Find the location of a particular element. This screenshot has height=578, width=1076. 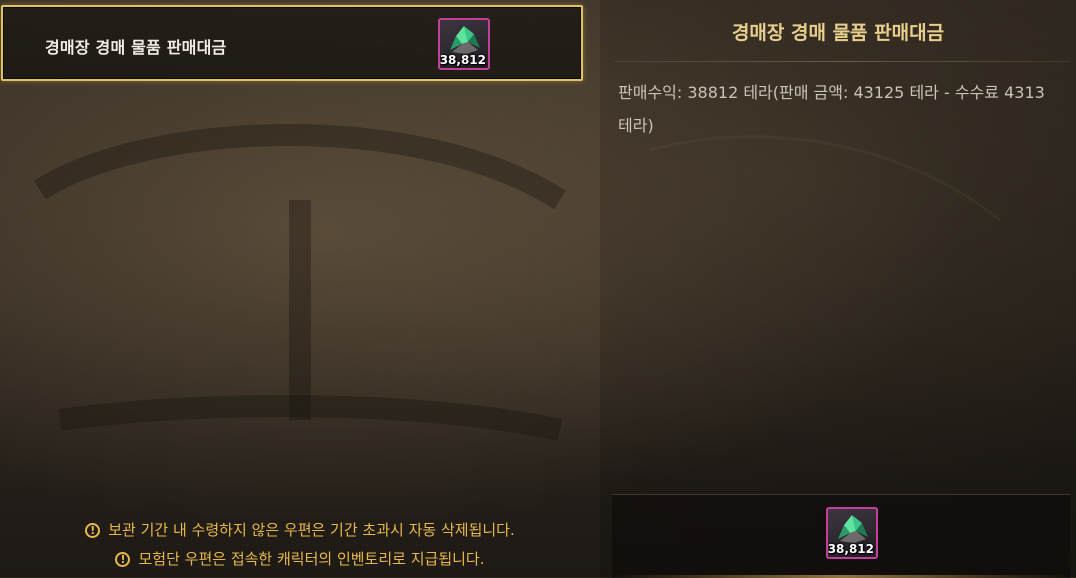

notice-text: 모험단 우편은 접속한 캐릭터의 인벤토리로 지급됩니다. is located at coordinates (311, 559).